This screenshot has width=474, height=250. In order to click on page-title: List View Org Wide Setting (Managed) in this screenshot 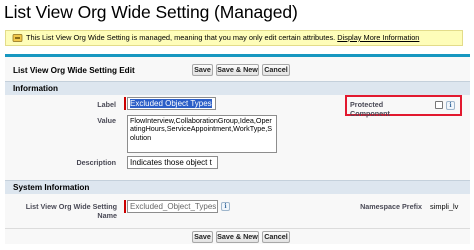, I will do `click(151, 12)`.